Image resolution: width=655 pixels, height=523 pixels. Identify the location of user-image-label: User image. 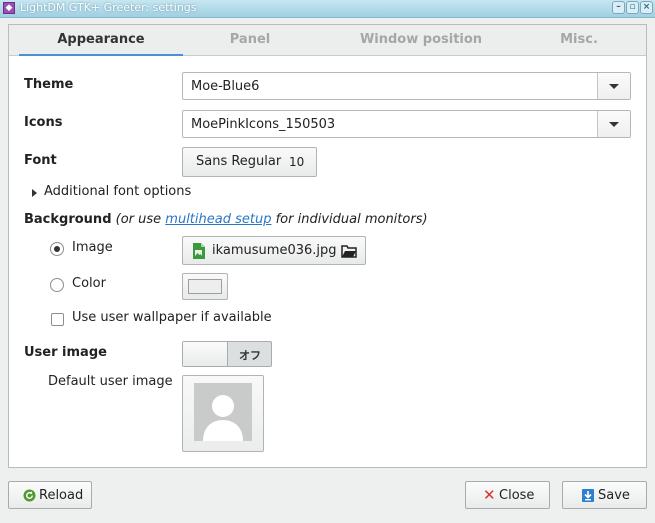
(65, 352).